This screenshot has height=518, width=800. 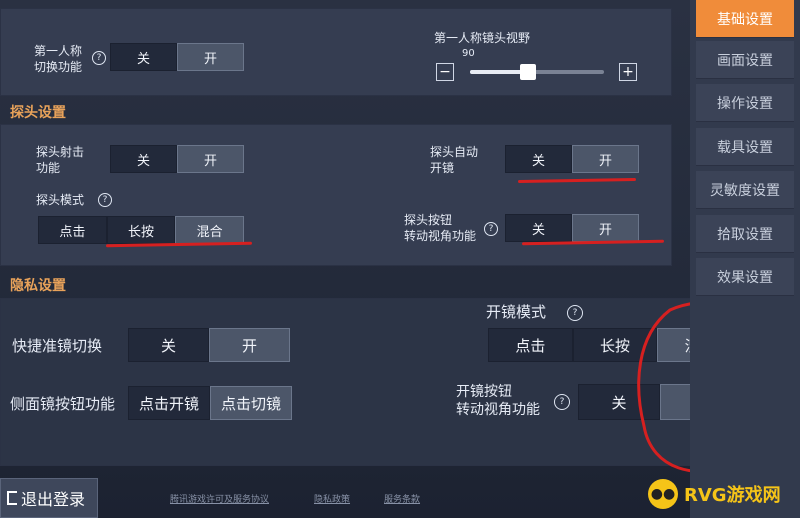 What do you see at coordinates (528, 72) in the screenshot?
I see `fov-slider-handle` at bounding box center [528, 72].